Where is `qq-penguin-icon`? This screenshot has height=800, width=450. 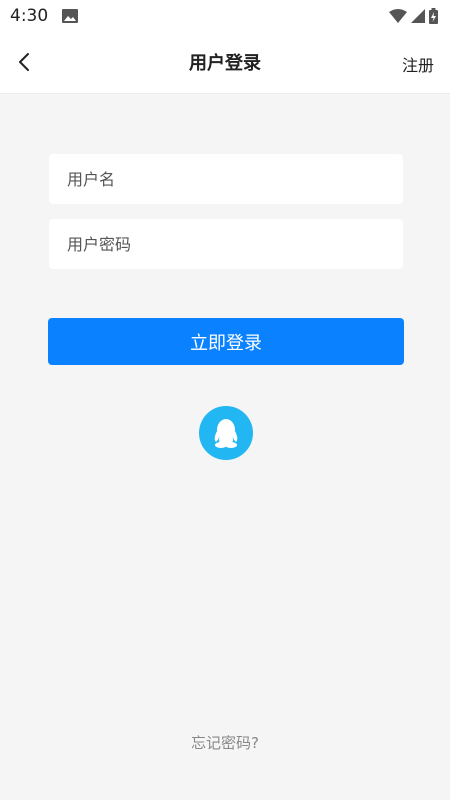
qq-penguin-icon is located at coordinates (226, 433).